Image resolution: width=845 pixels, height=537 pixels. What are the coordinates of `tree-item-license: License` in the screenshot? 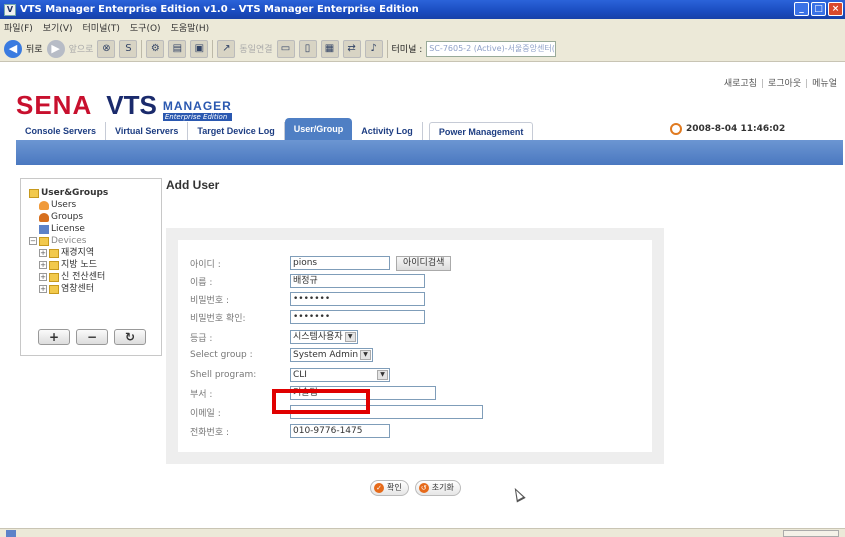 It's located at (68, 229).